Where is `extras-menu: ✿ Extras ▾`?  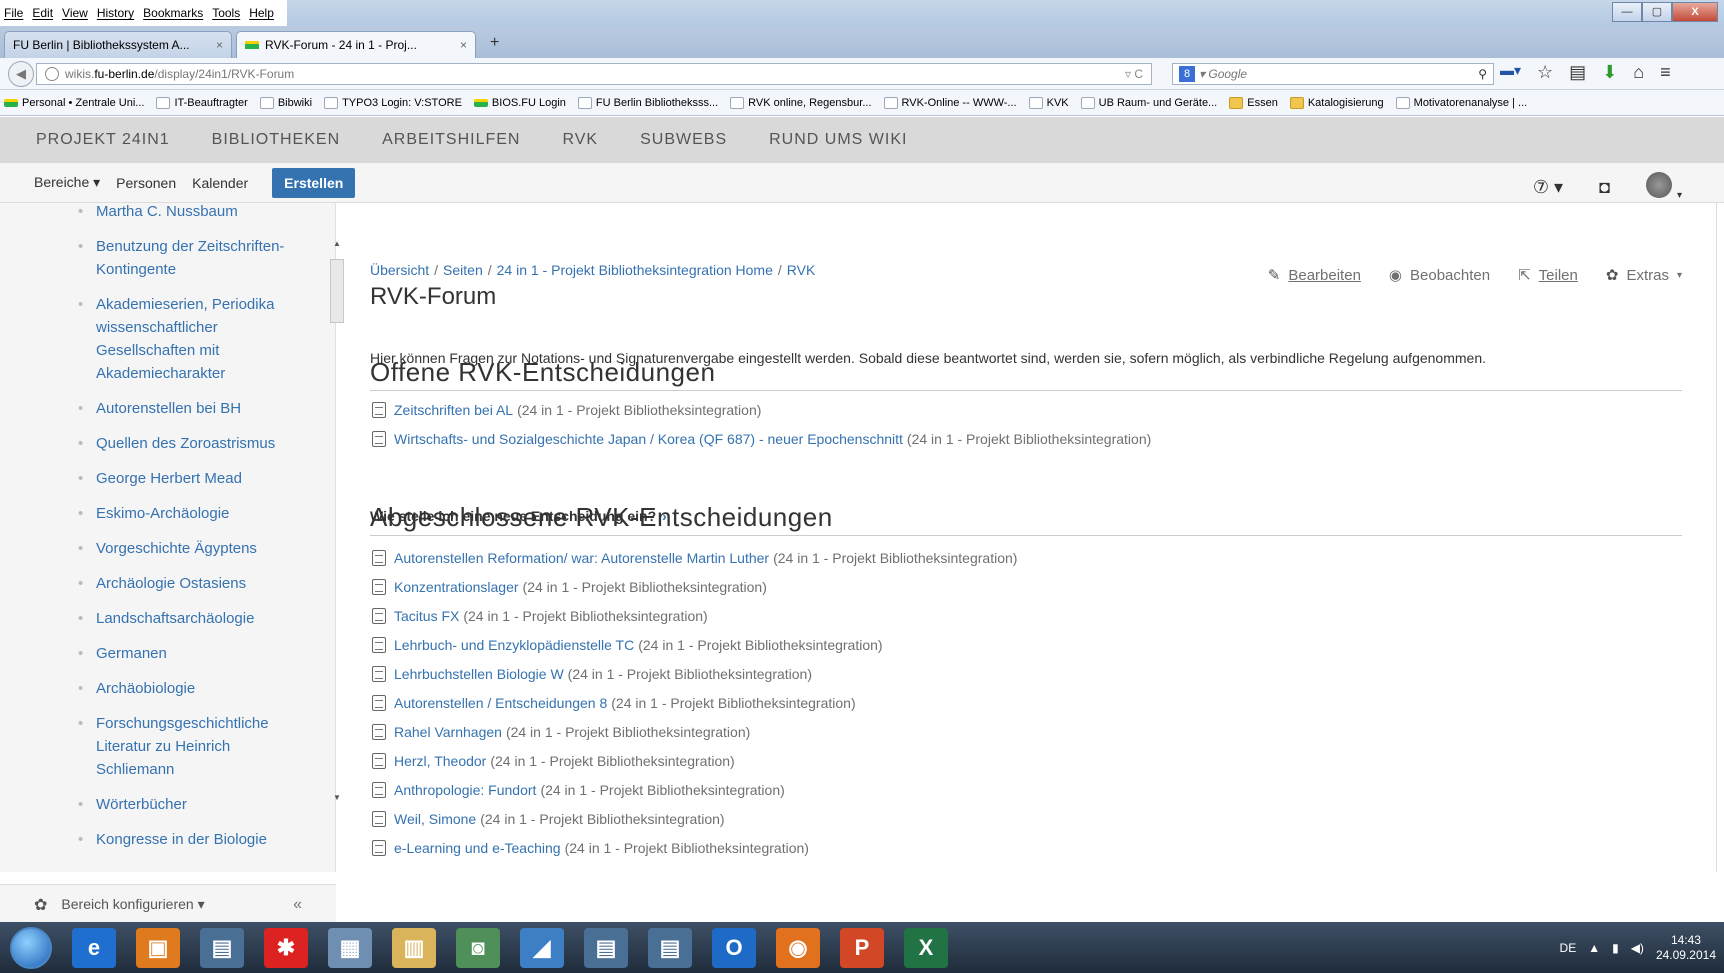
extras-menu: ✿ Extras ▾ is located at coordinates (1644, 275).